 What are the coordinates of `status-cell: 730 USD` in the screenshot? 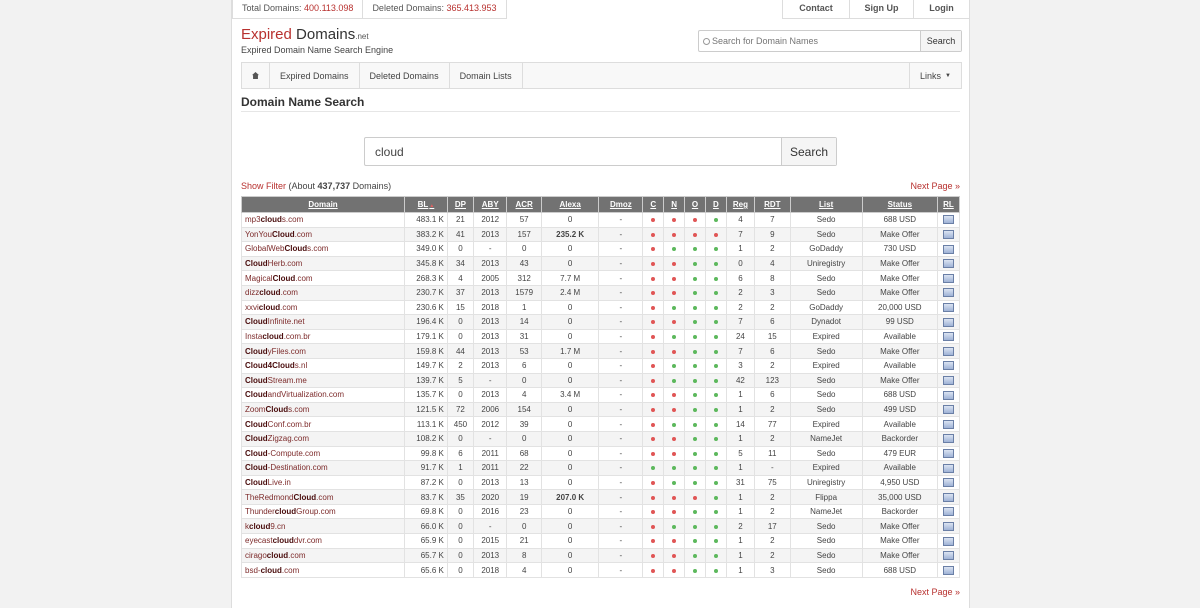 It's located at (899, 249).